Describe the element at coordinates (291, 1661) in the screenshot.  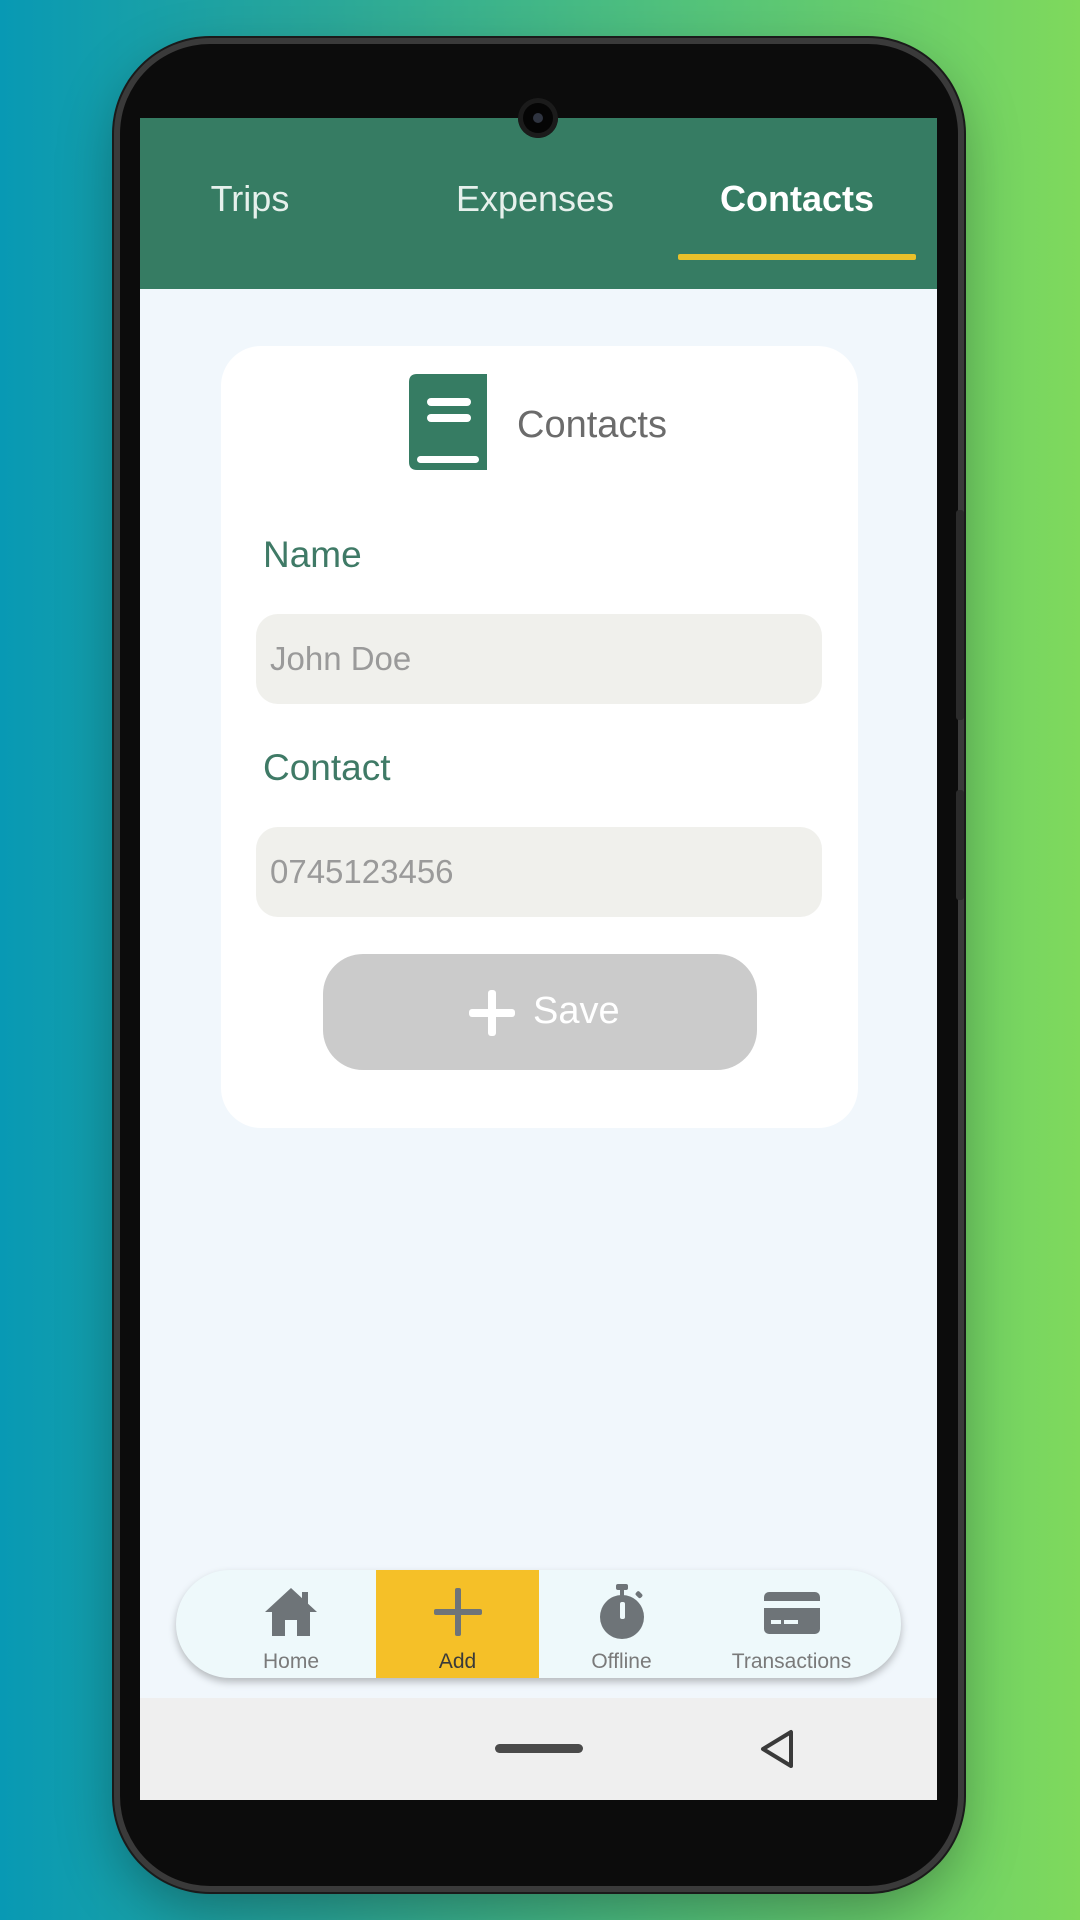
I see `nav-label-home: Home` at that location.